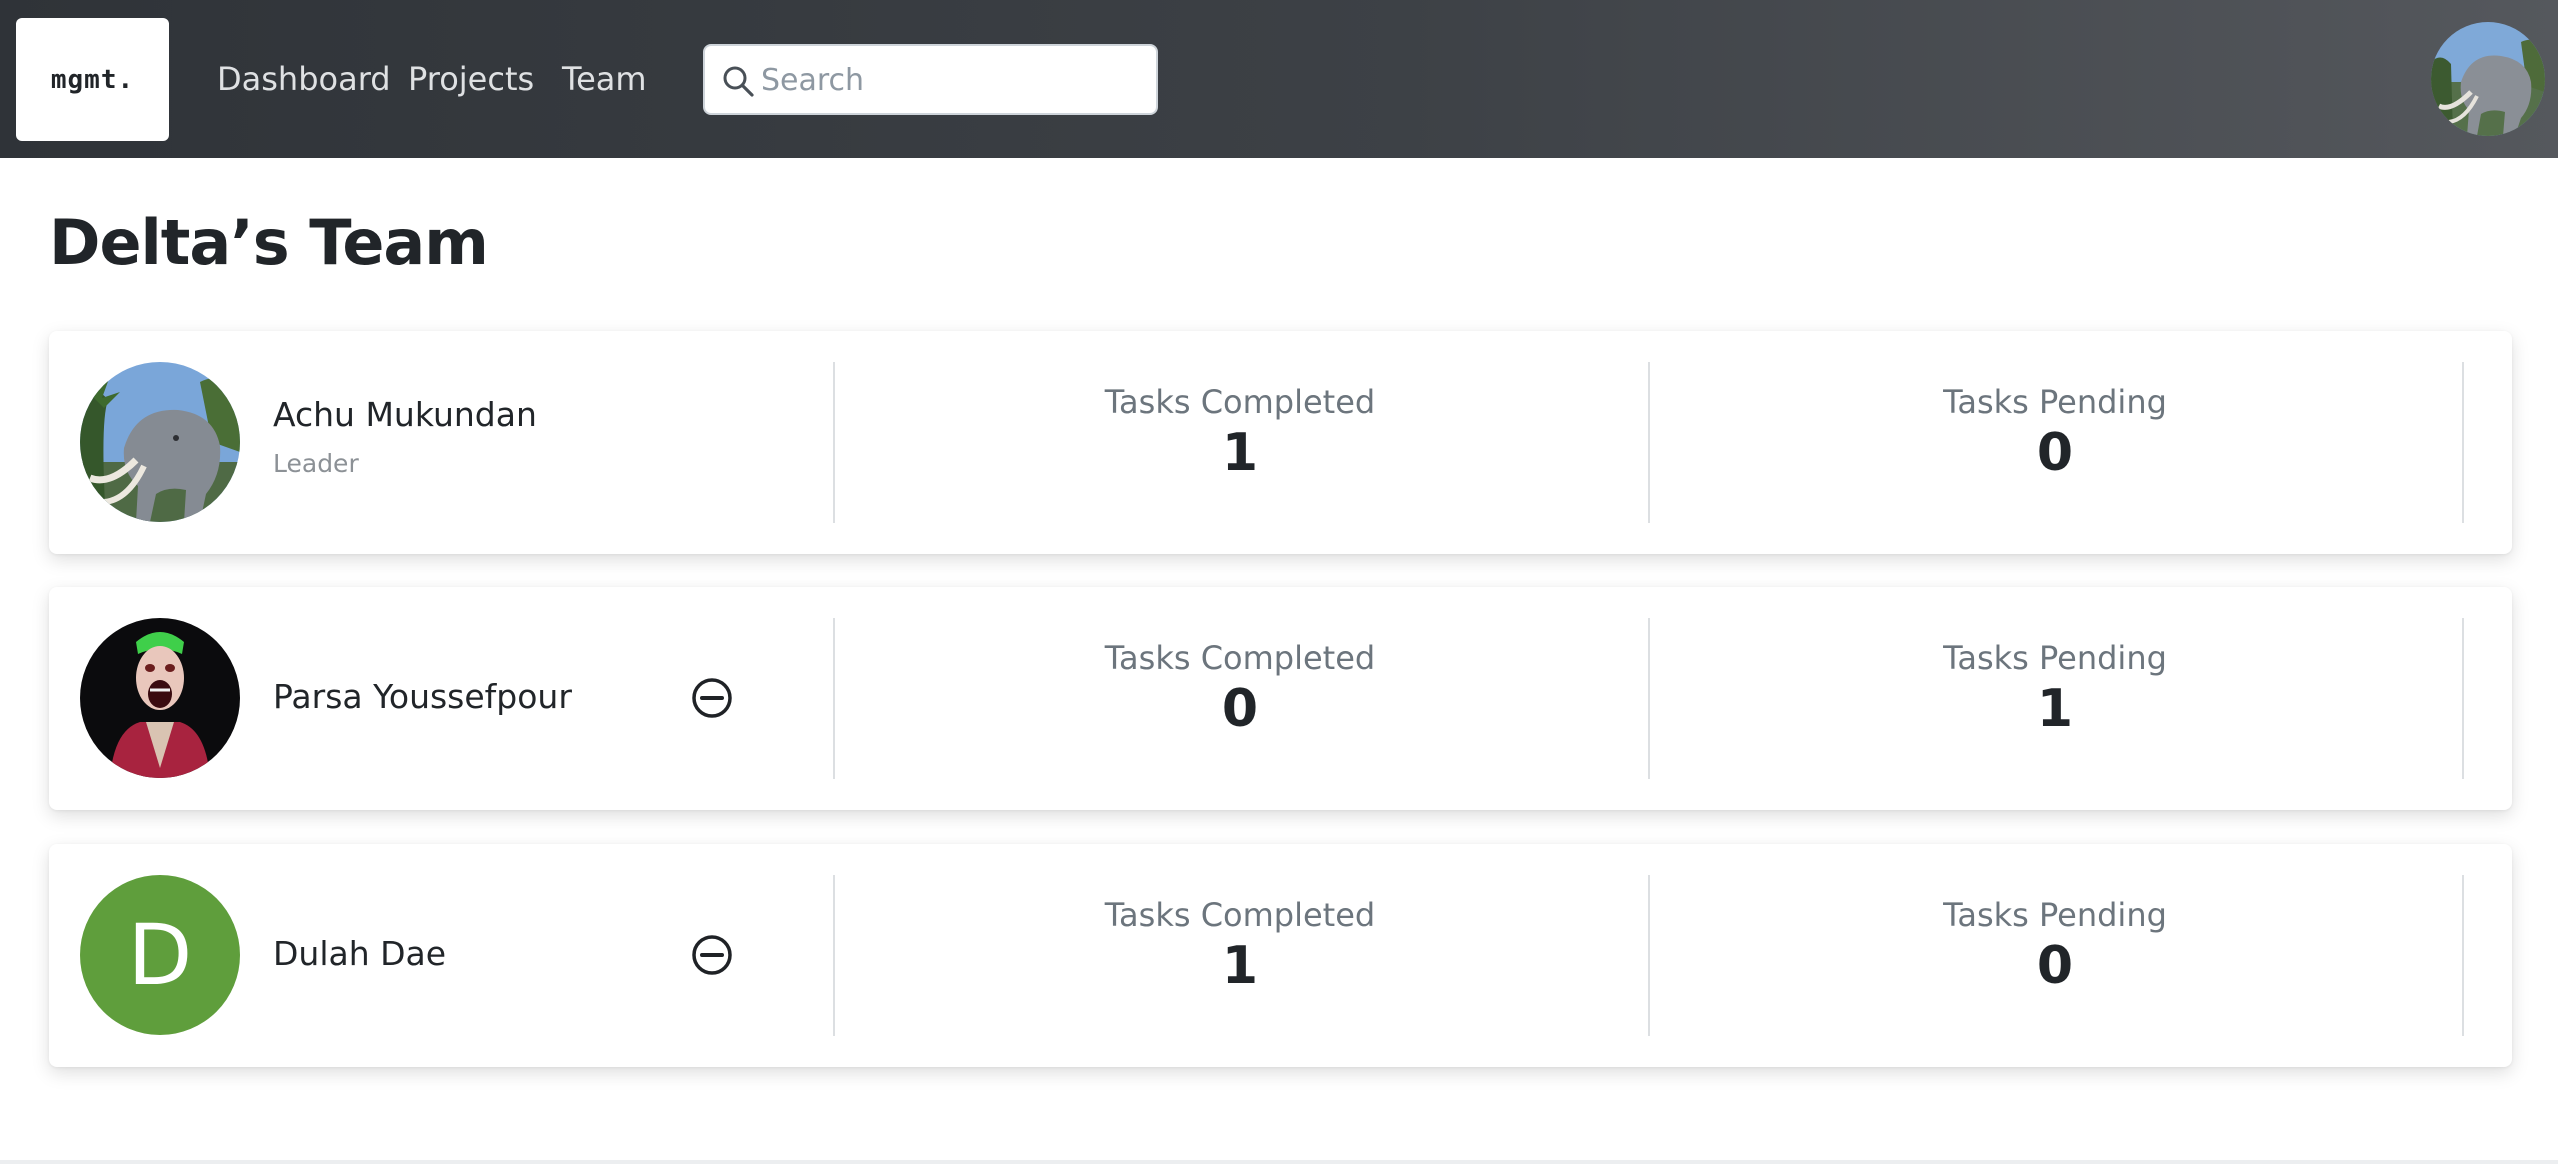 Image resolution: width=2558 pixels, height=1164 pixels. I want to click on user-avatar, so click(2488, 79).